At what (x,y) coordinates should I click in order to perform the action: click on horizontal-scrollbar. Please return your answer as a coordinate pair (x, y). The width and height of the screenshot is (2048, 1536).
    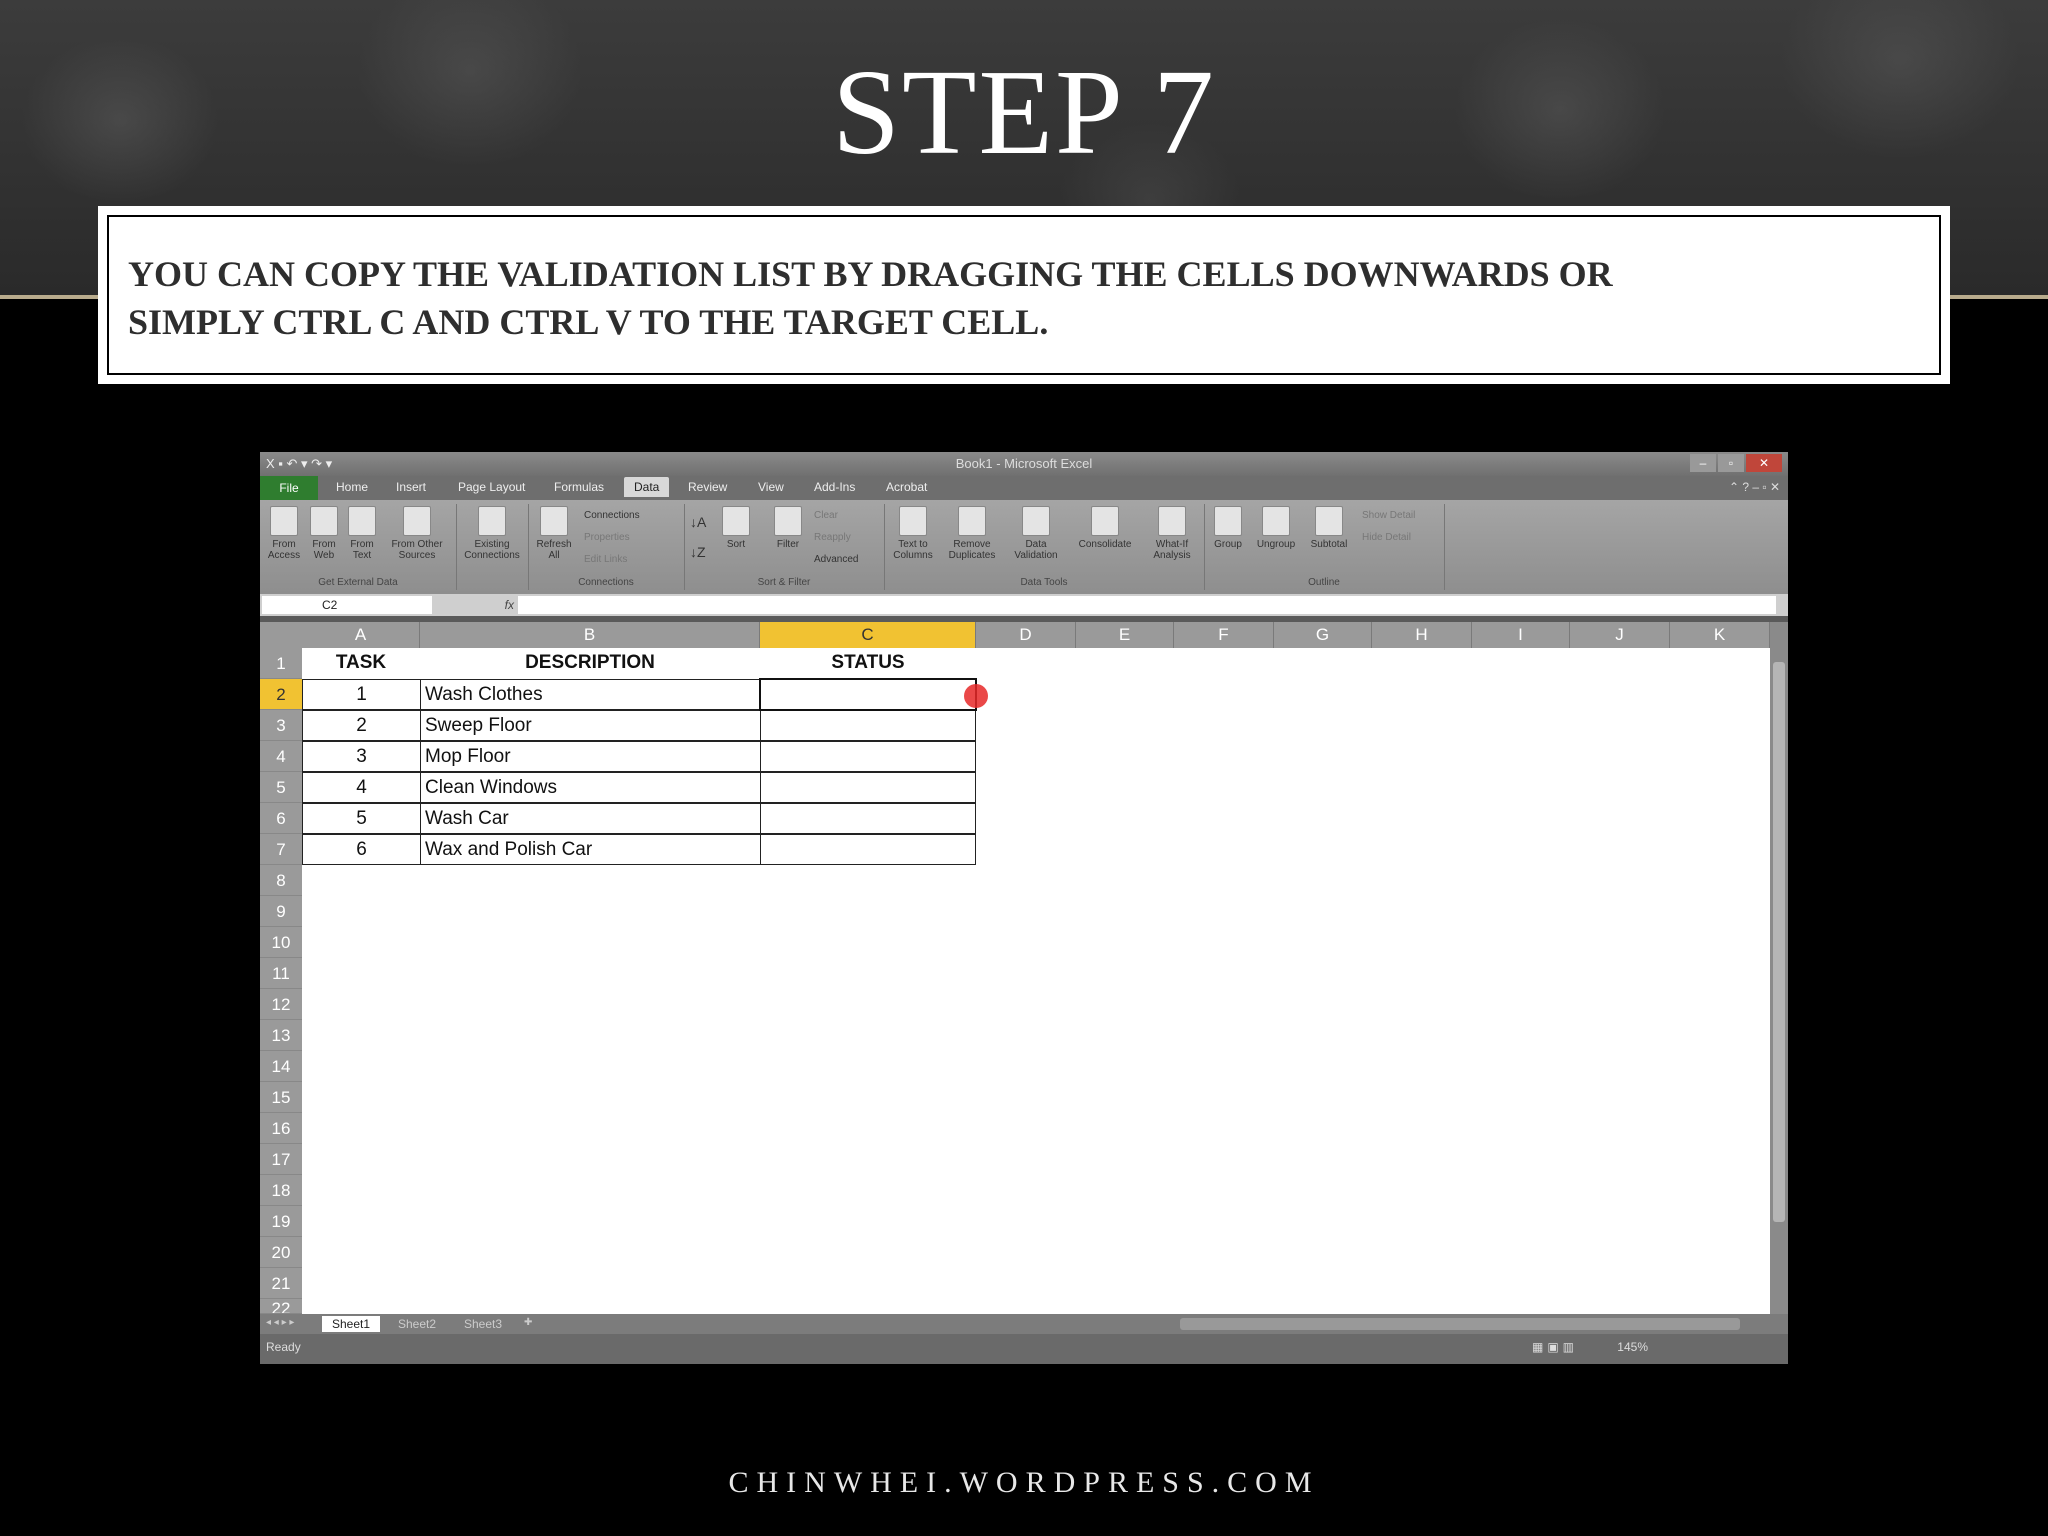
    Looking at the image, I should click on (1460, 1324).